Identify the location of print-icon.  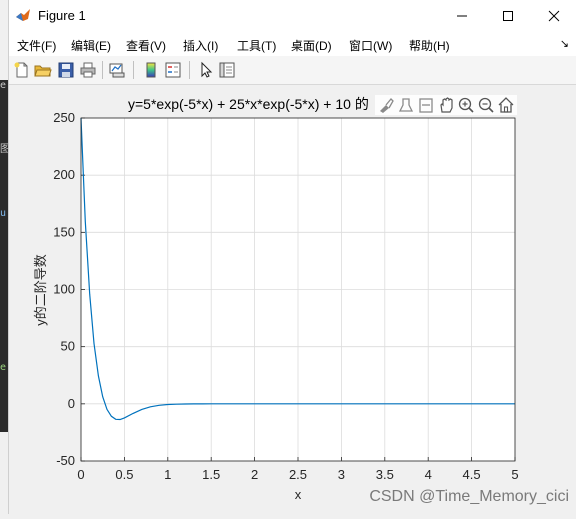
(88, 70).